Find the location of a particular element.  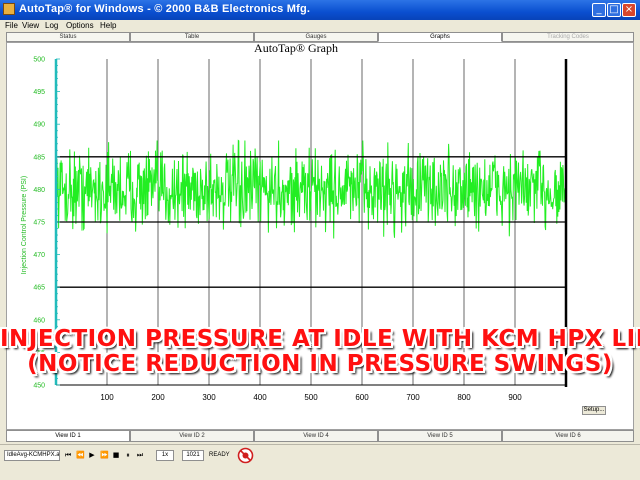

forward-end-icon: ⏭ is located at coordinates (140, 455).